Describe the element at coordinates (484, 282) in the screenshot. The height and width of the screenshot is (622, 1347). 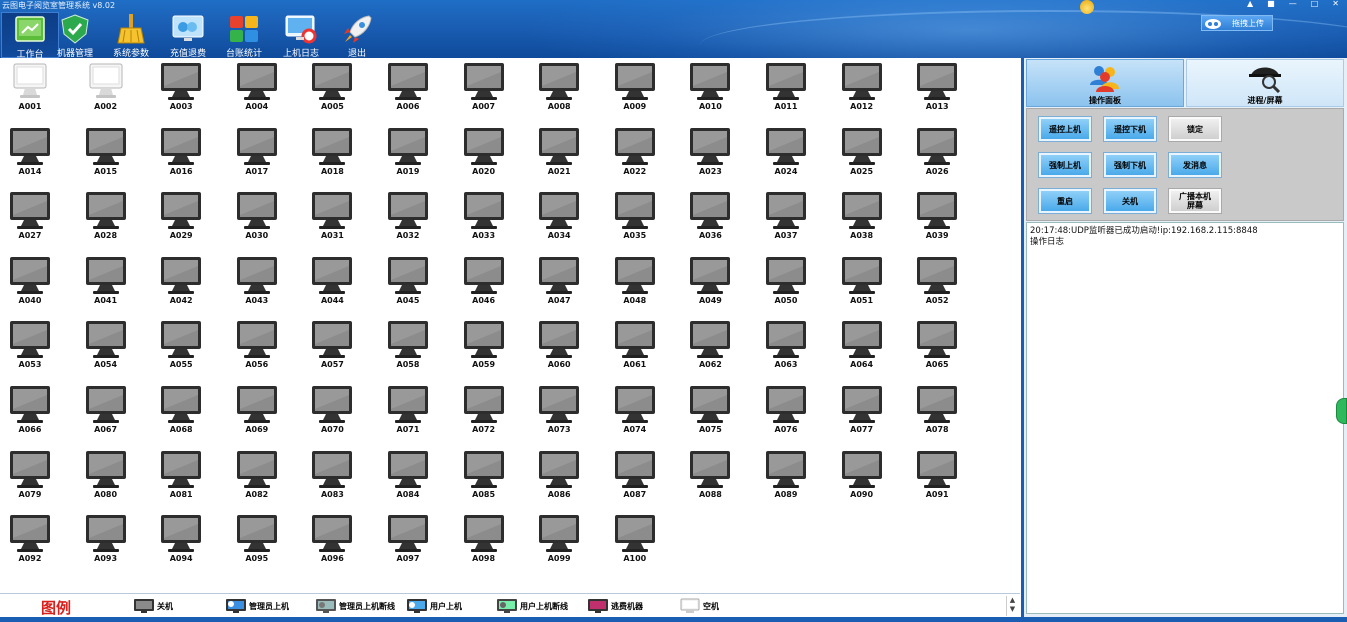
I see `computer-A046: A046` at that location.